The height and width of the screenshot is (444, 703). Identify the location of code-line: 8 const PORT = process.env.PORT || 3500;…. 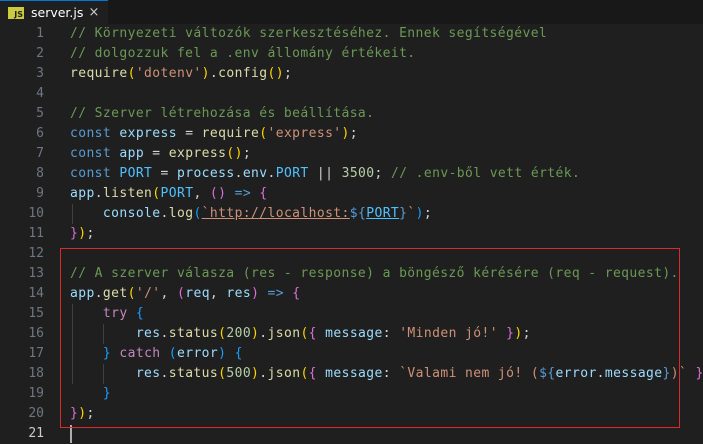
(351, 174).